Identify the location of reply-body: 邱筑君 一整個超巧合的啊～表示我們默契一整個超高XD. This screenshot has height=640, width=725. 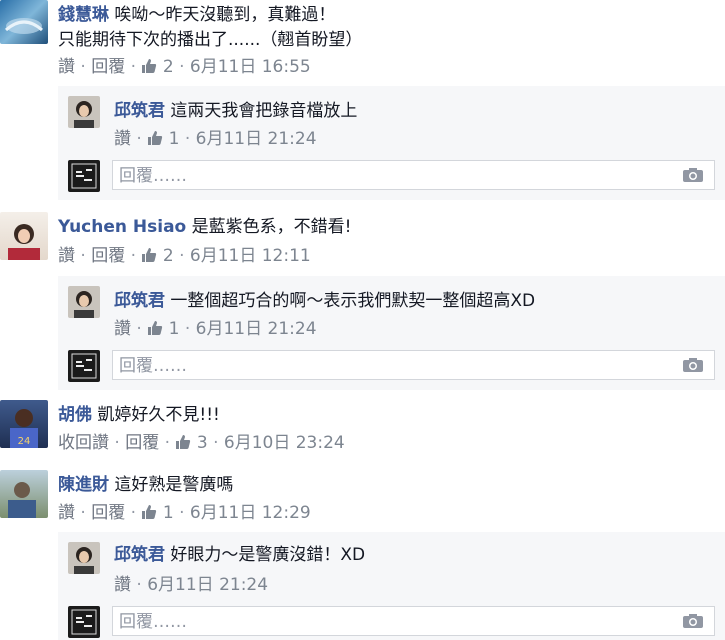
(324, 301).